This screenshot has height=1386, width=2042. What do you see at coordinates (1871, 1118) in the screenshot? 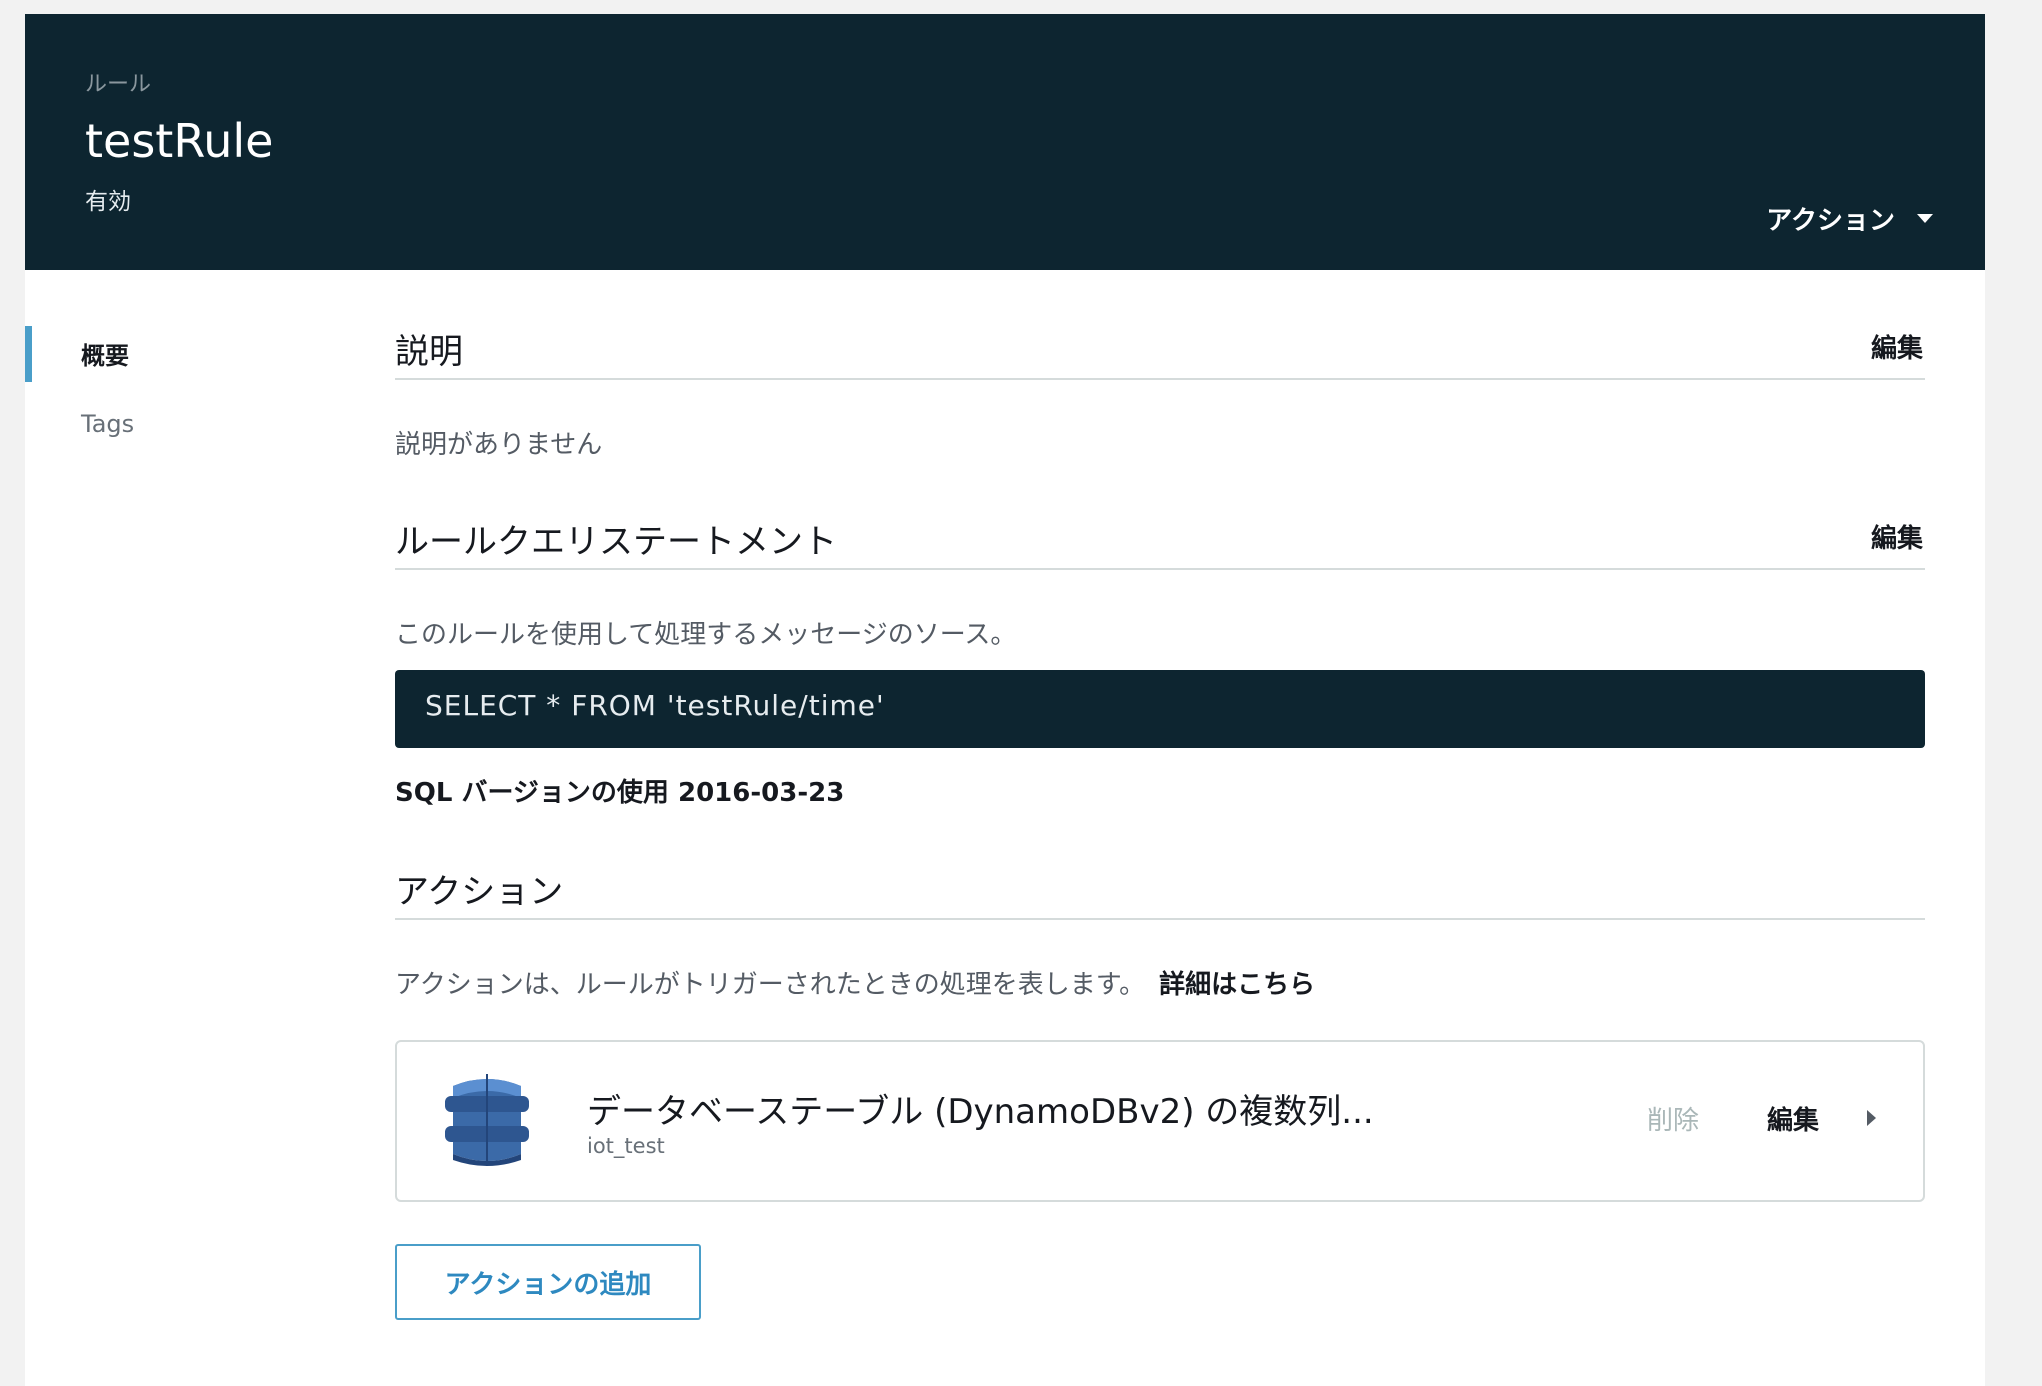
I see `chevron-right-icon` at bounding box center [1871, 1118].